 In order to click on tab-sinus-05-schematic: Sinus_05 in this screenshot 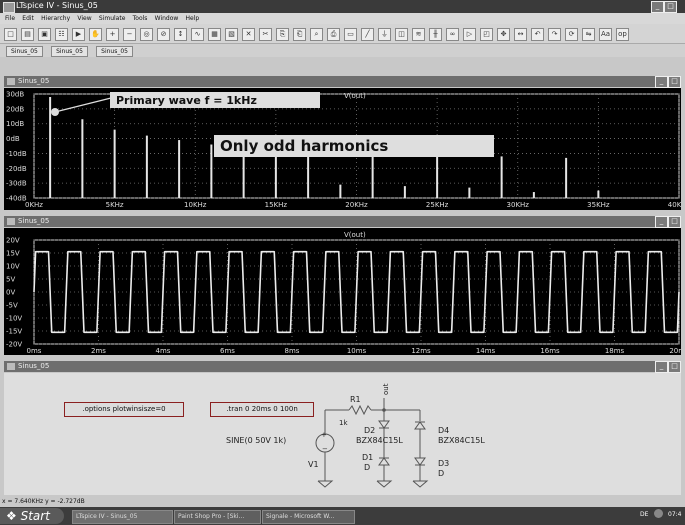, I will do `click(114, 51)`.